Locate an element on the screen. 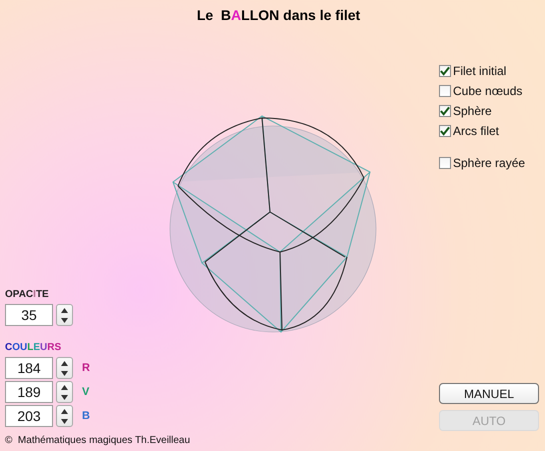  section-label: OPACITE is located at coordinates (27, 294).